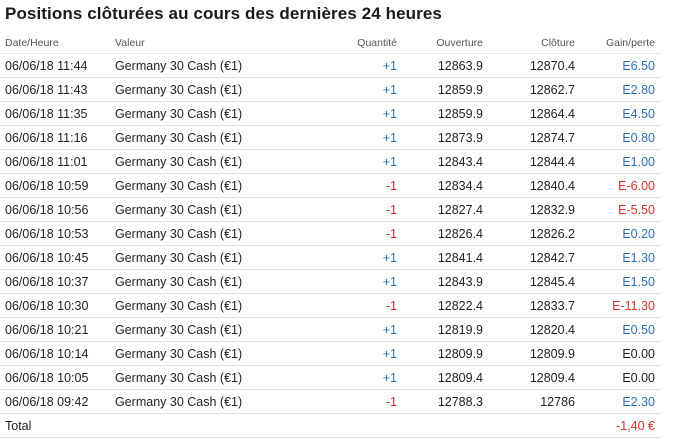  I want to click on cell-close: 12842.7, so click(533, 257).